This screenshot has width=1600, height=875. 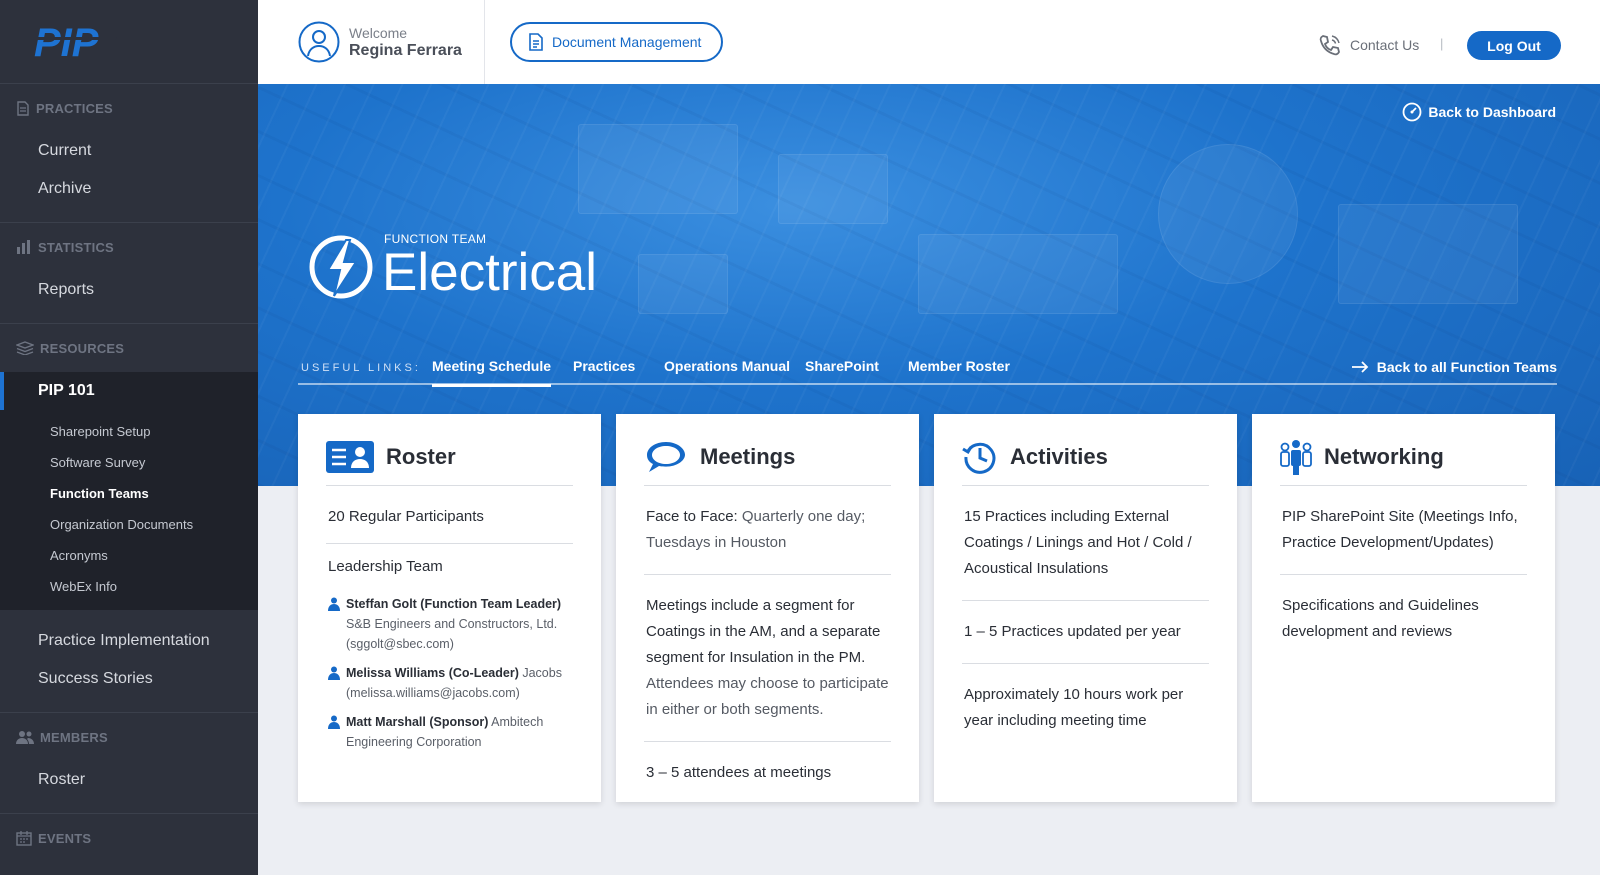 I want to click on sidebar-section-events: EVENTS, so click(x=129, y=838).